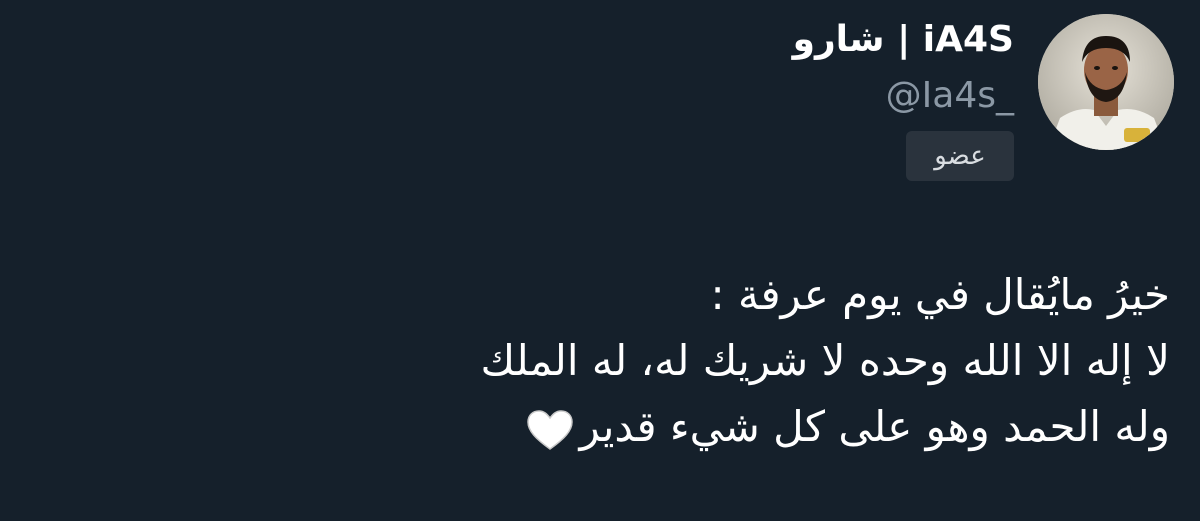 The height and width of the screenshot is (521, 1200). I want to click on author-avatar, so click(1106, 82).